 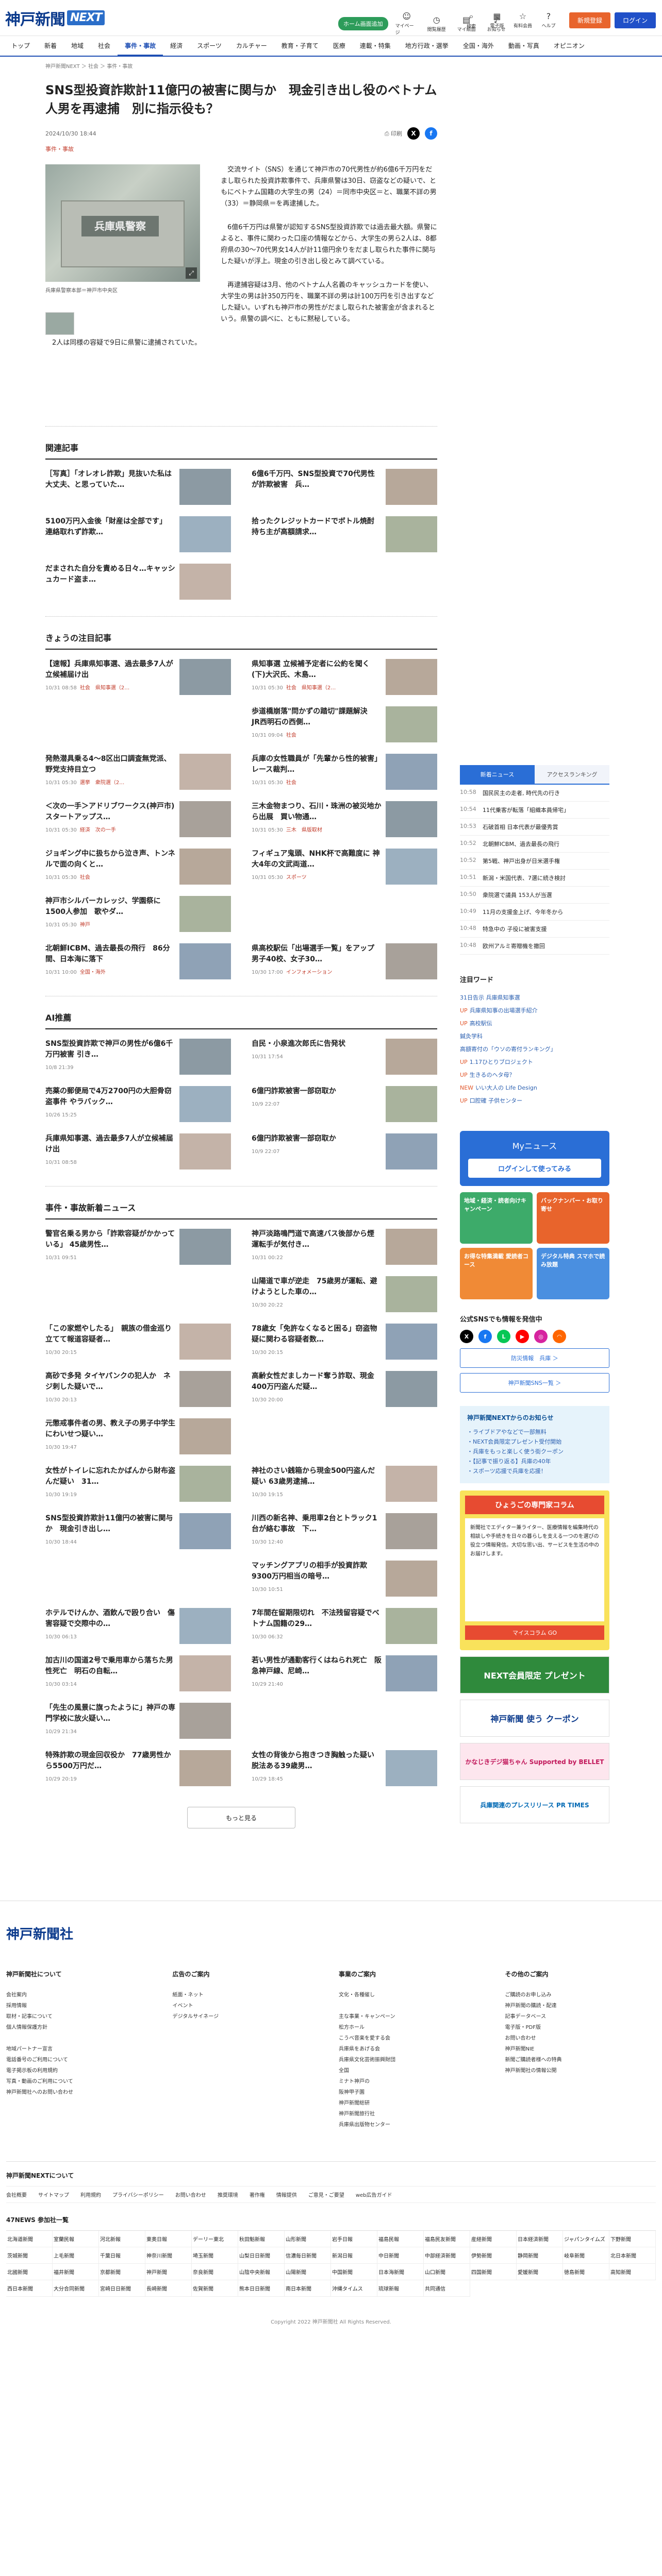 What do you see at coordinates (76, 2239) in the screenshot?
I see `news47-link: 室蘭民報` at bounding box center [76, 2239].